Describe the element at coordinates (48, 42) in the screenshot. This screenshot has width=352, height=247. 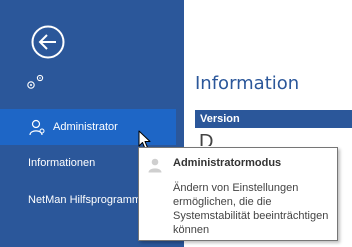
I see `back-arrow-icon` at that location.